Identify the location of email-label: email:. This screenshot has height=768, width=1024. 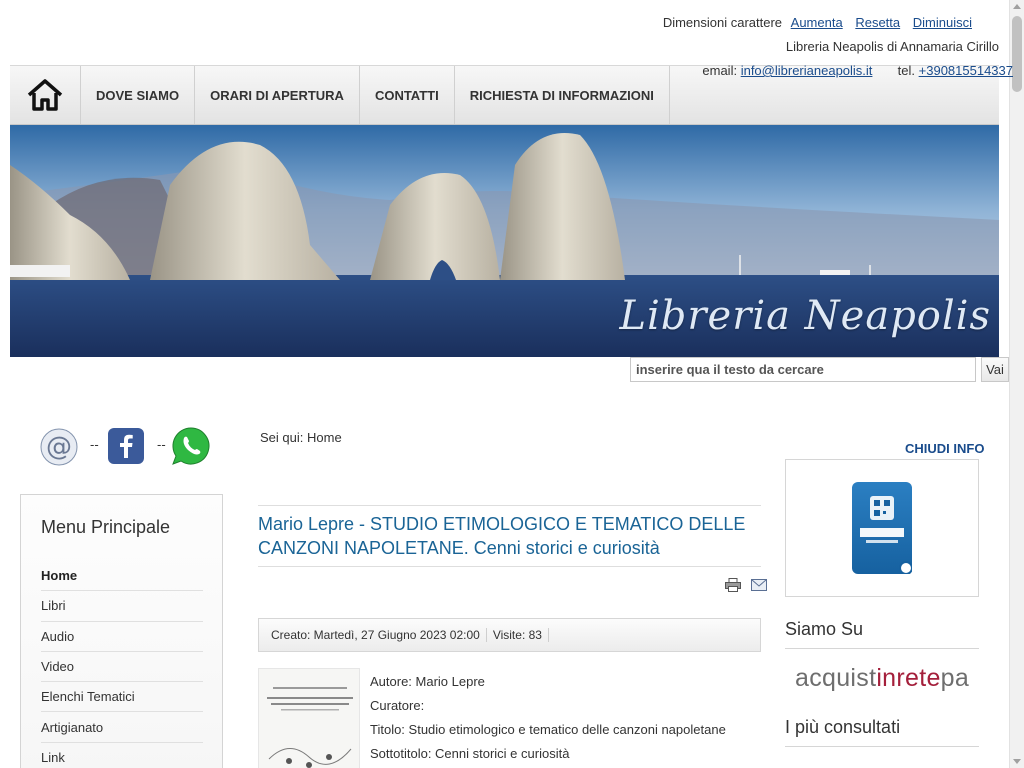
(720, 70).